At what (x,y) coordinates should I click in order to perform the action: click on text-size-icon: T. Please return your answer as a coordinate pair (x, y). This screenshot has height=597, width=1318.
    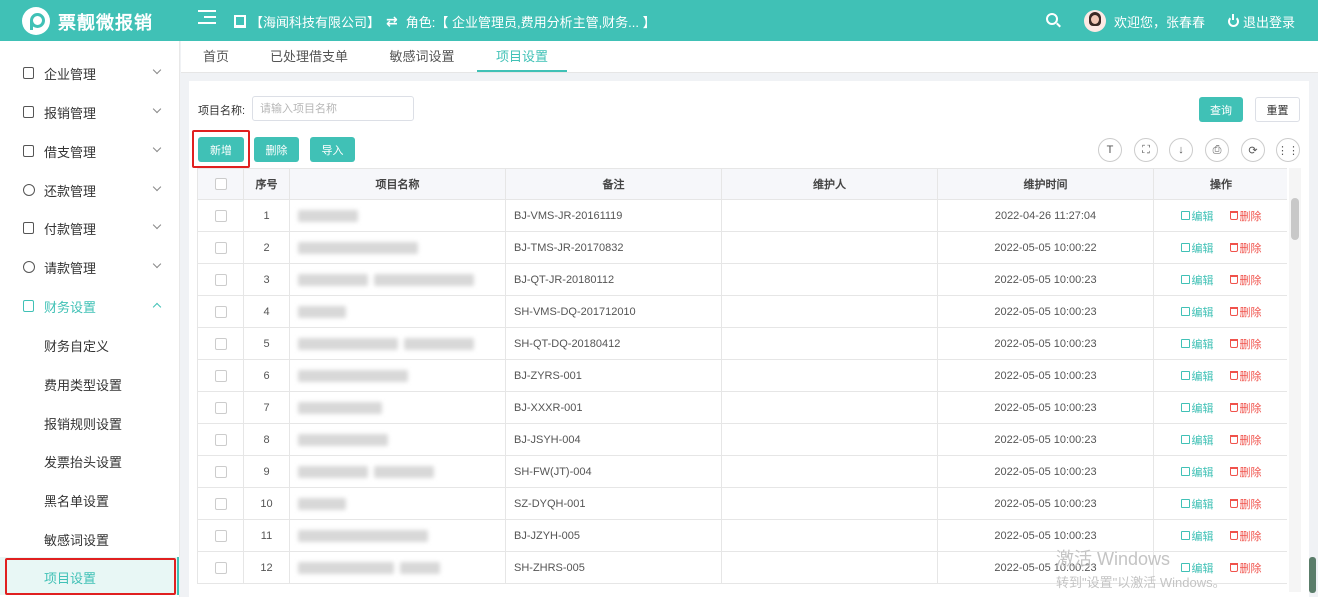
    Looking at the image, I should click on (1110, 150).